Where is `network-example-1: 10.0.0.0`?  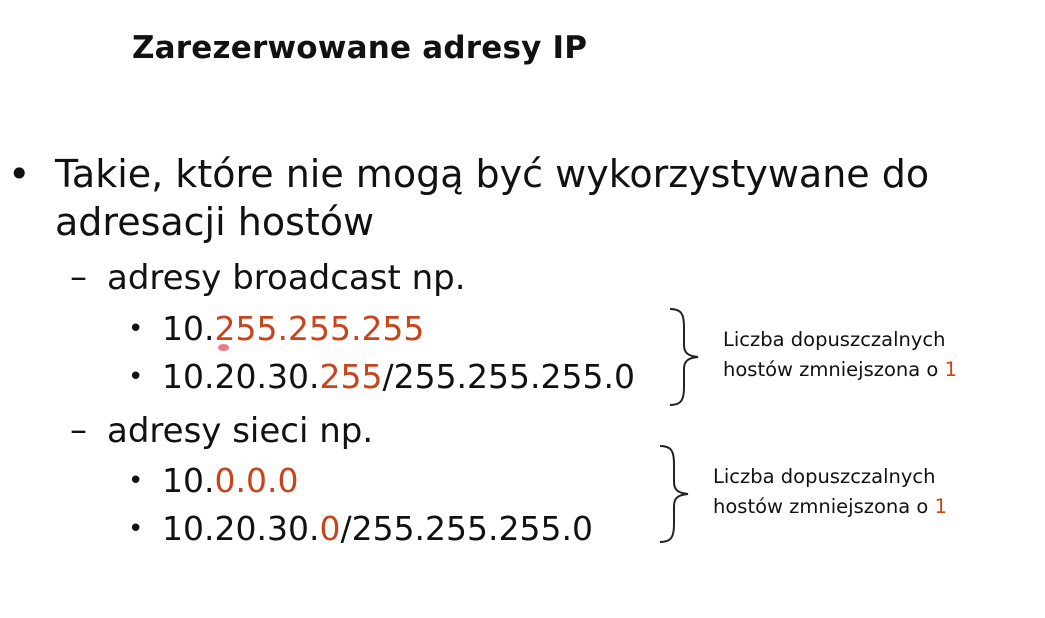 network-example-1: 10.0.0.0 is located at coordinates (230, 480).